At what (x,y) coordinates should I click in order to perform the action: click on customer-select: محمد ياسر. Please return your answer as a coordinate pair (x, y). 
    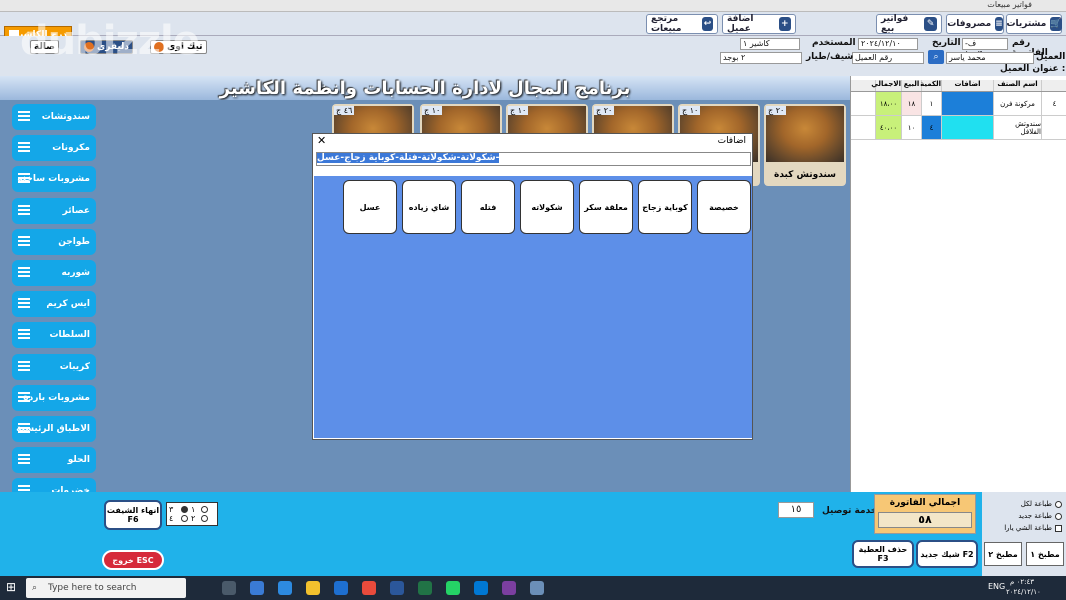
    Looking at the image, I should click on (990, 58).